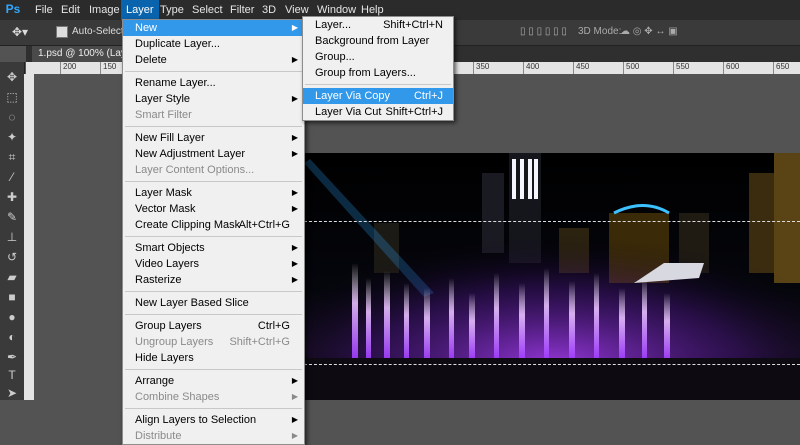 This screenshot has width=800, height=445. I want to click on menu-item-new-fill-layer: New Fill Layer ▶, so click(213, 138).